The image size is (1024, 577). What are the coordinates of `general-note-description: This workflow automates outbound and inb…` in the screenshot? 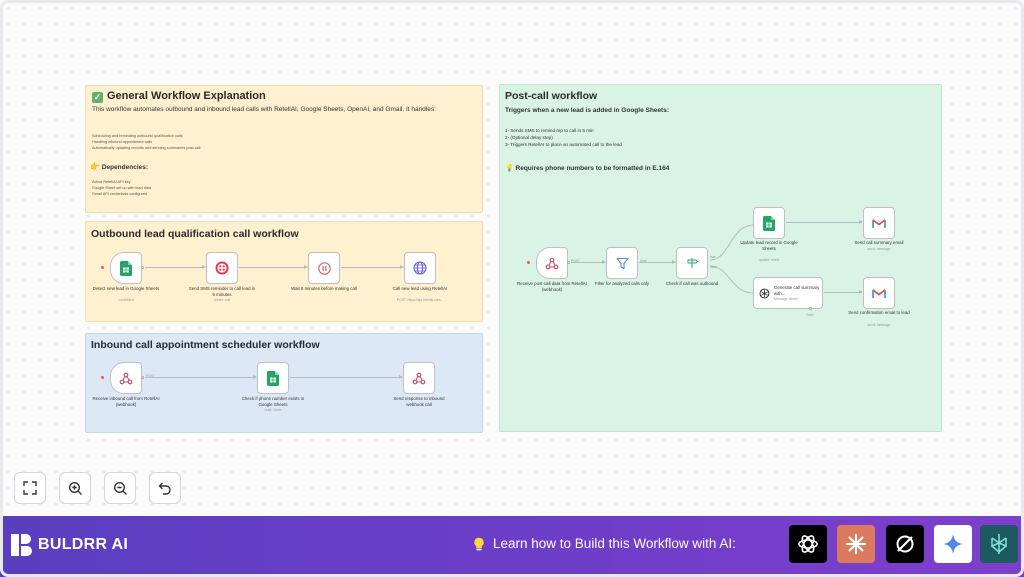 It's located at (264, 109).